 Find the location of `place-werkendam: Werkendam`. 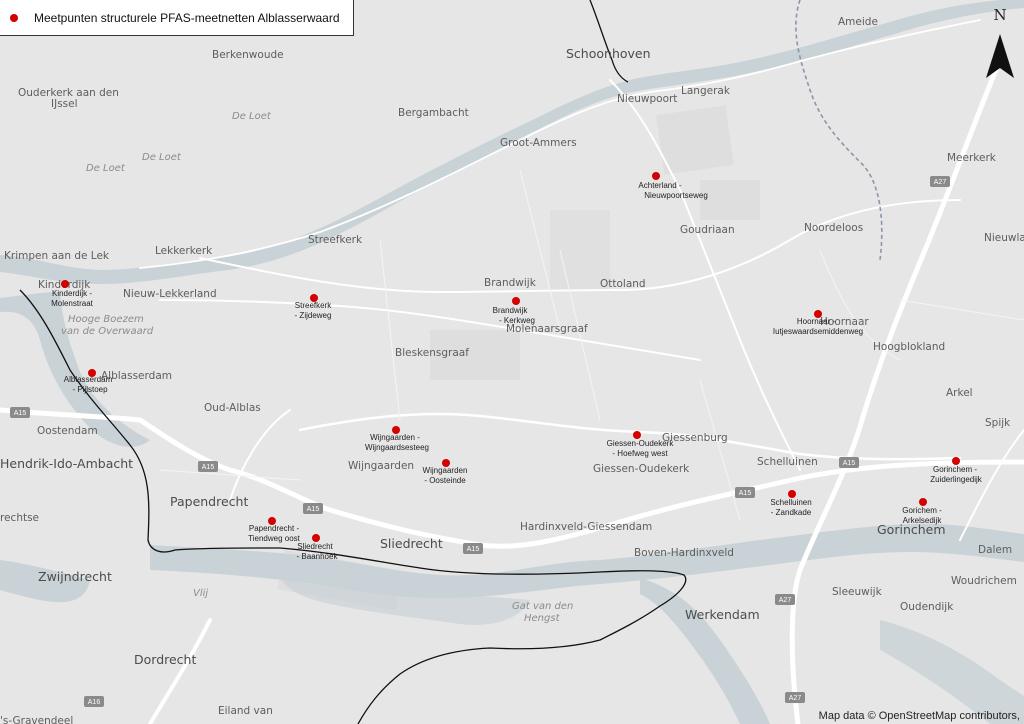

place-werkendam: Werkendam is located at coordinates (722, 614).